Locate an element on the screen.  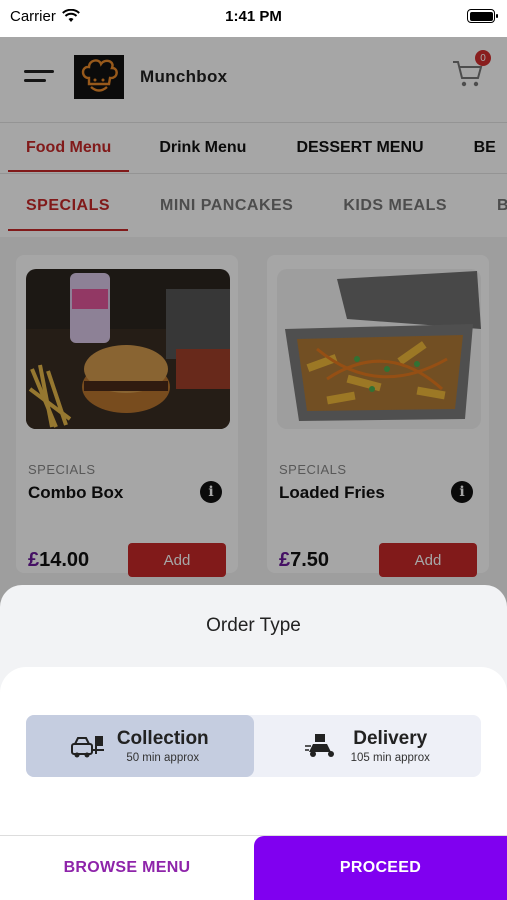
collection-option: Collection 50 min approx is located at coordinates (140, 746).